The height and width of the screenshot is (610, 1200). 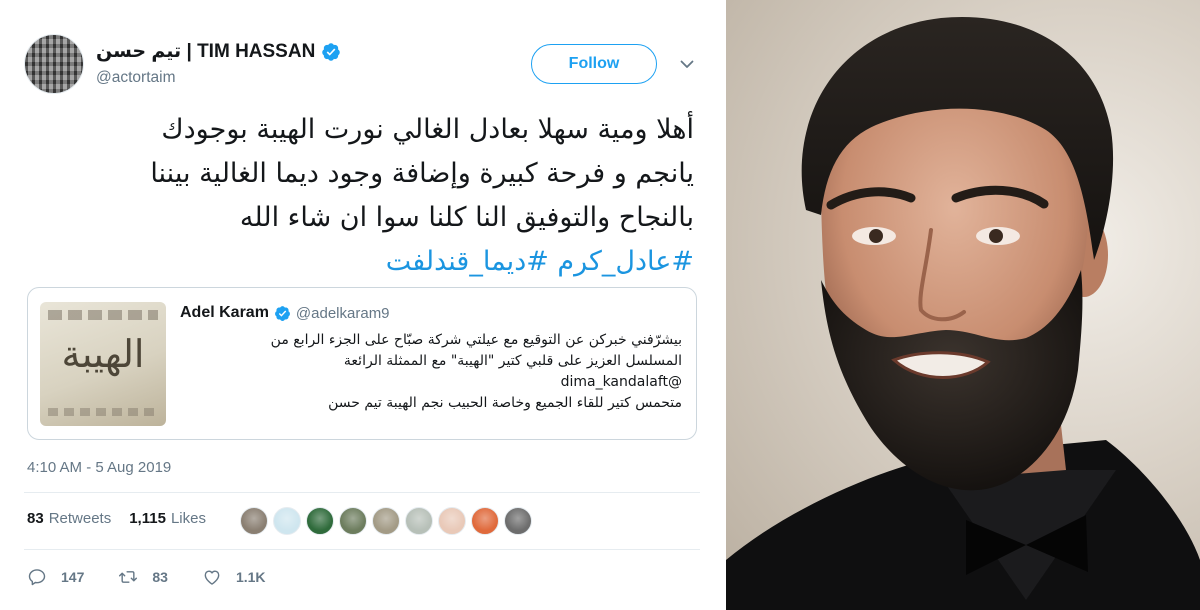 What do you see at coordinates (343, 313) in the screenshot?
I see `quoted-author-handle: @adelkaram9` at bounding box center [343, 313].